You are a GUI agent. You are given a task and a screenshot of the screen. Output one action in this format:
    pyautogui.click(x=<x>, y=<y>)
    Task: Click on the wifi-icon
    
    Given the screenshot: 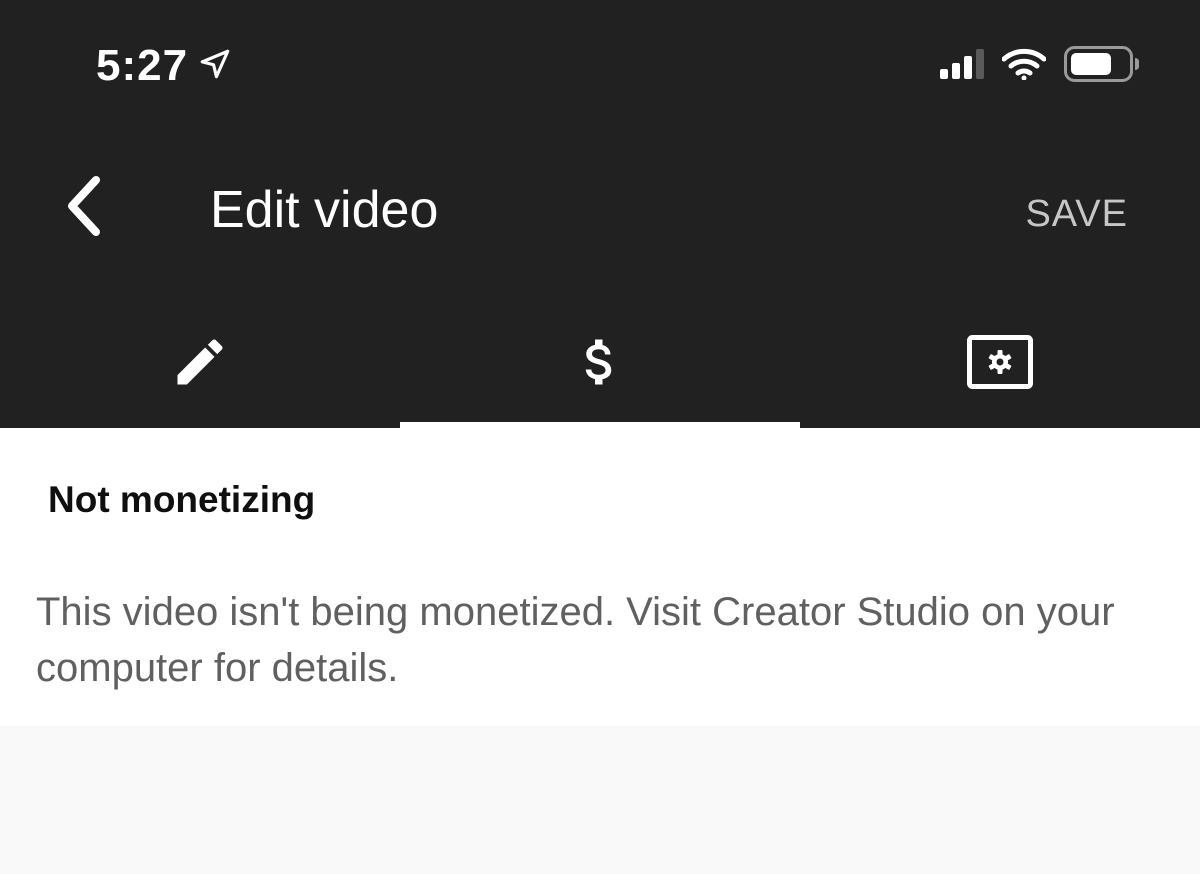 What is the action you would take?
    pyautogui.click(x=1024, y=66)
    